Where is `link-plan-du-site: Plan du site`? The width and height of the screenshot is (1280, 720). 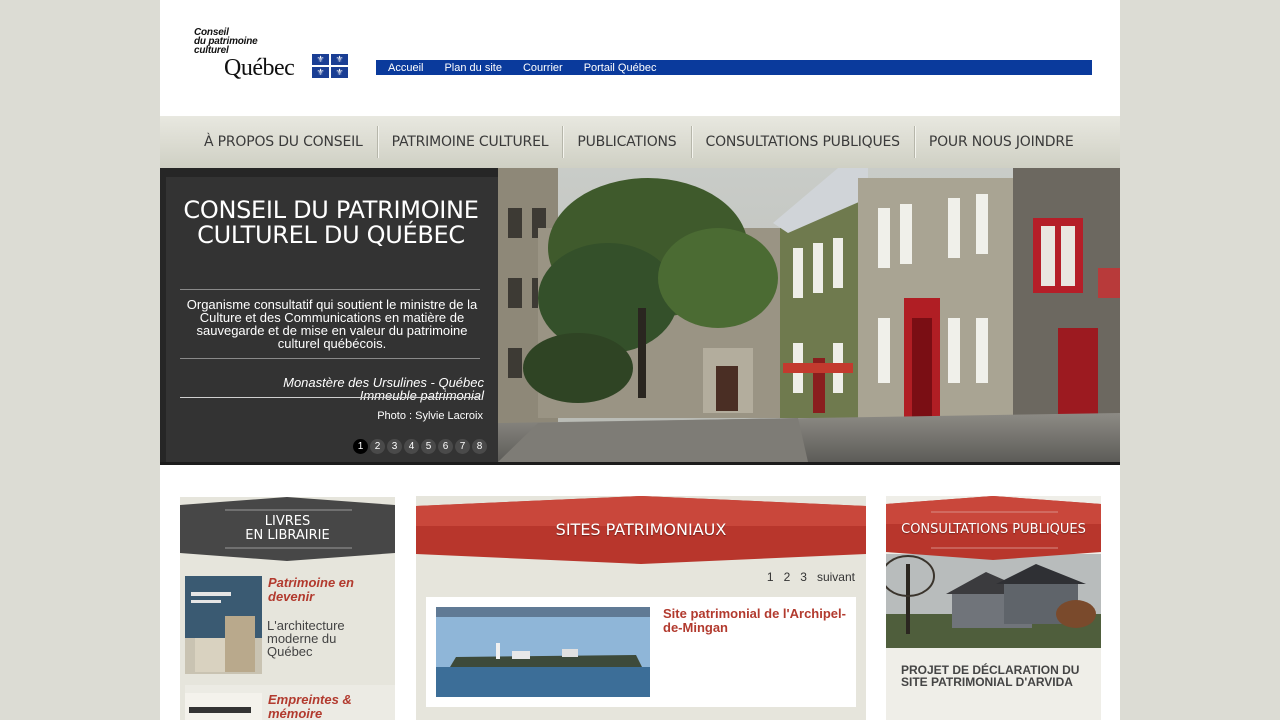 link-plan-du-site: Plan du site is located at coordinates (472, 68).